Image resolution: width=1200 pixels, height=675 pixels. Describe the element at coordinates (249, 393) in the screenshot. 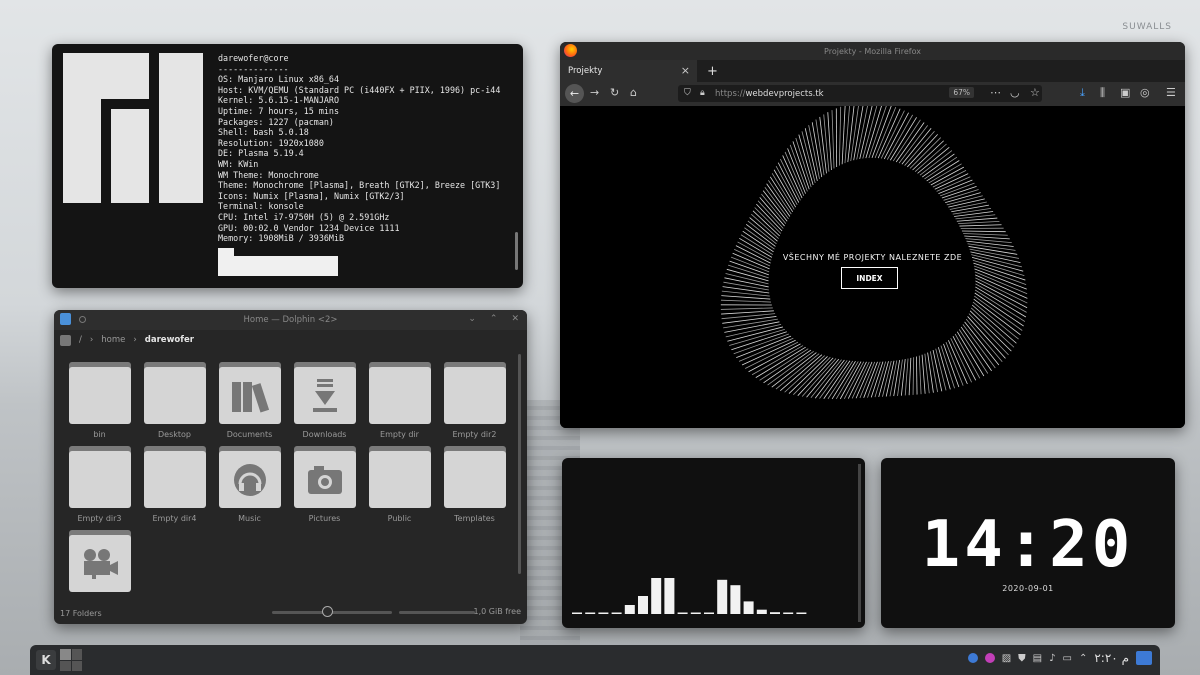

I see `folder-documents-icon` at that location.